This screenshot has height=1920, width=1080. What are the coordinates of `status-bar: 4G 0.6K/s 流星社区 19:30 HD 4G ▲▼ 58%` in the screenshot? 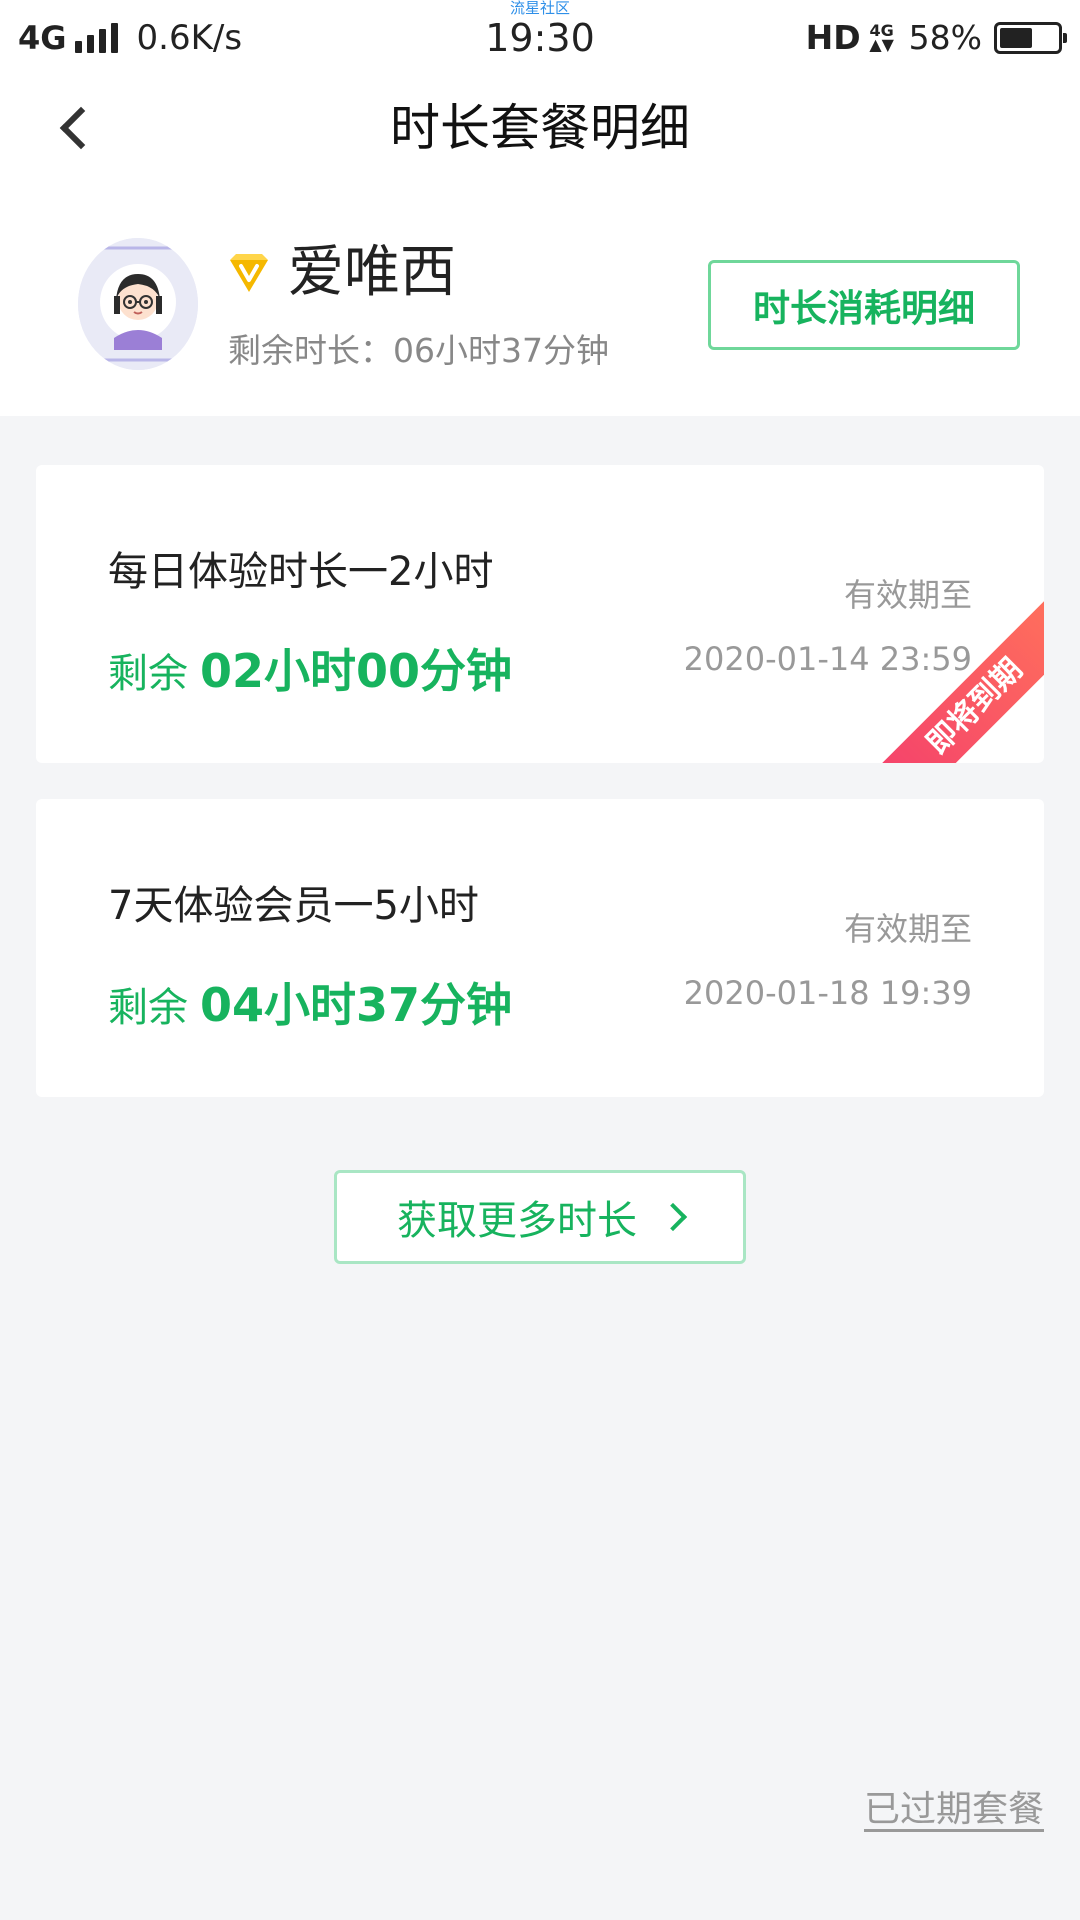 It's located at (540, 39).